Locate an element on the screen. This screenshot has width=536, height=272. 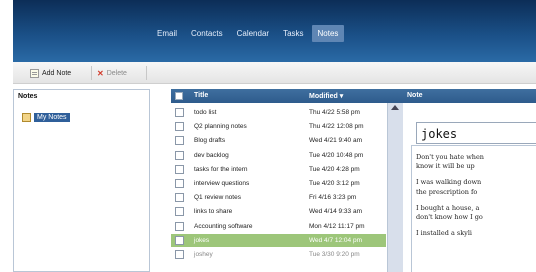
note-title-field: jokes is located at coordinates (476, 133).